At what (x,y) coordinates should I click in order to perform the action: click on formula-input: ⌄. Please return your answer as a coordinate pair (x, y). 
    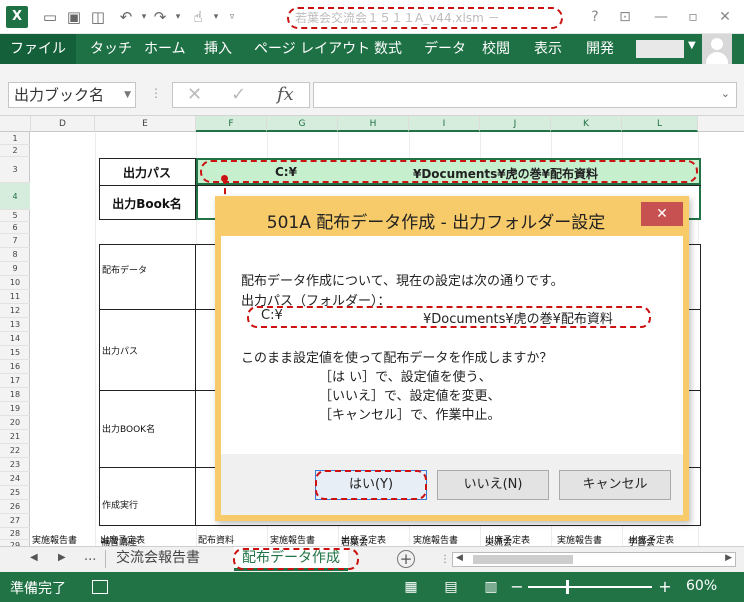
    Looking at the image, I should click on (525, 95).